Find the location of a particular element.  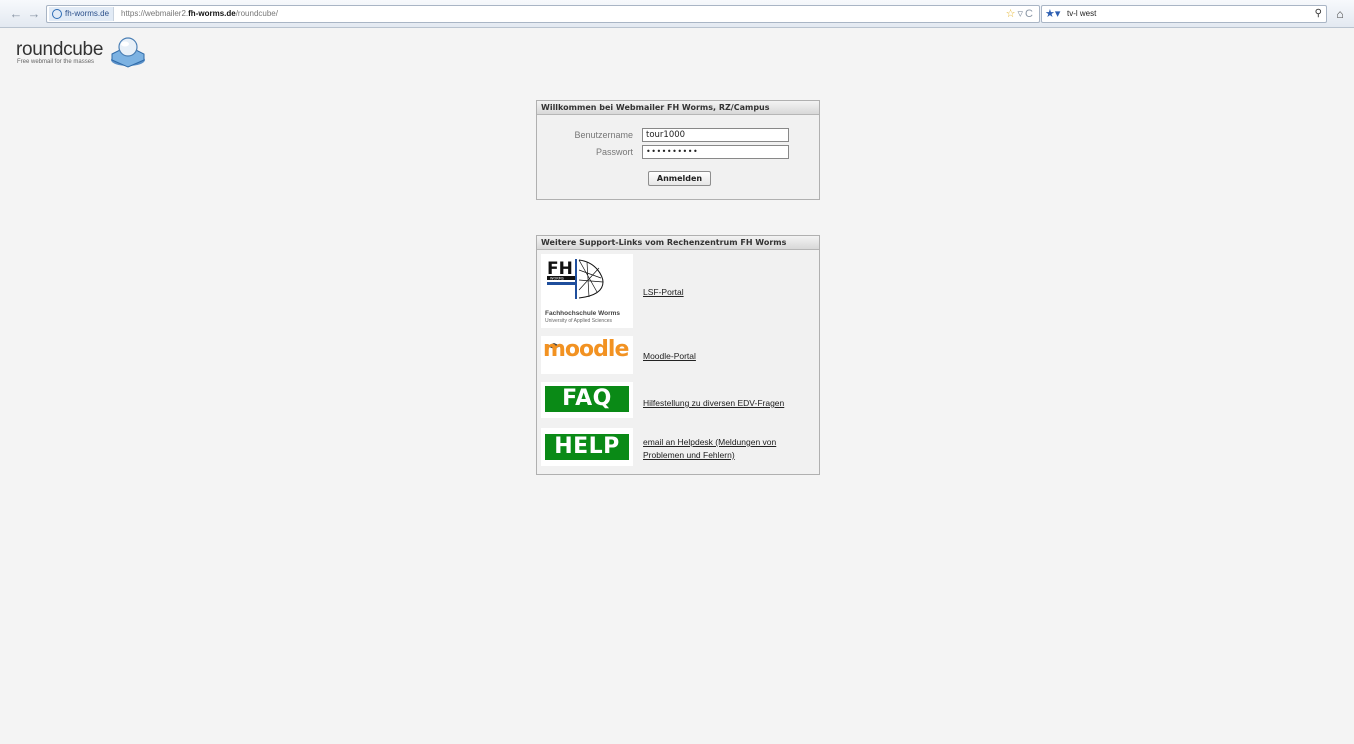

fh-logo-title: Fachhochschule Worms is located at coordinates (583, 313).